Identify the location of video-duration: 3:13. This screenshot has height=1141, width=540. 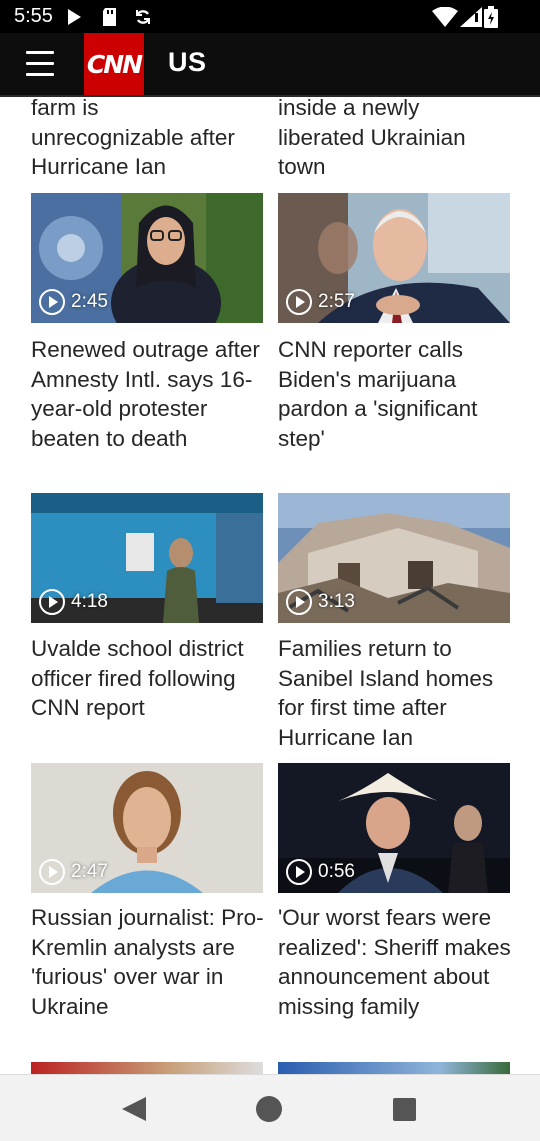
(336, 601).